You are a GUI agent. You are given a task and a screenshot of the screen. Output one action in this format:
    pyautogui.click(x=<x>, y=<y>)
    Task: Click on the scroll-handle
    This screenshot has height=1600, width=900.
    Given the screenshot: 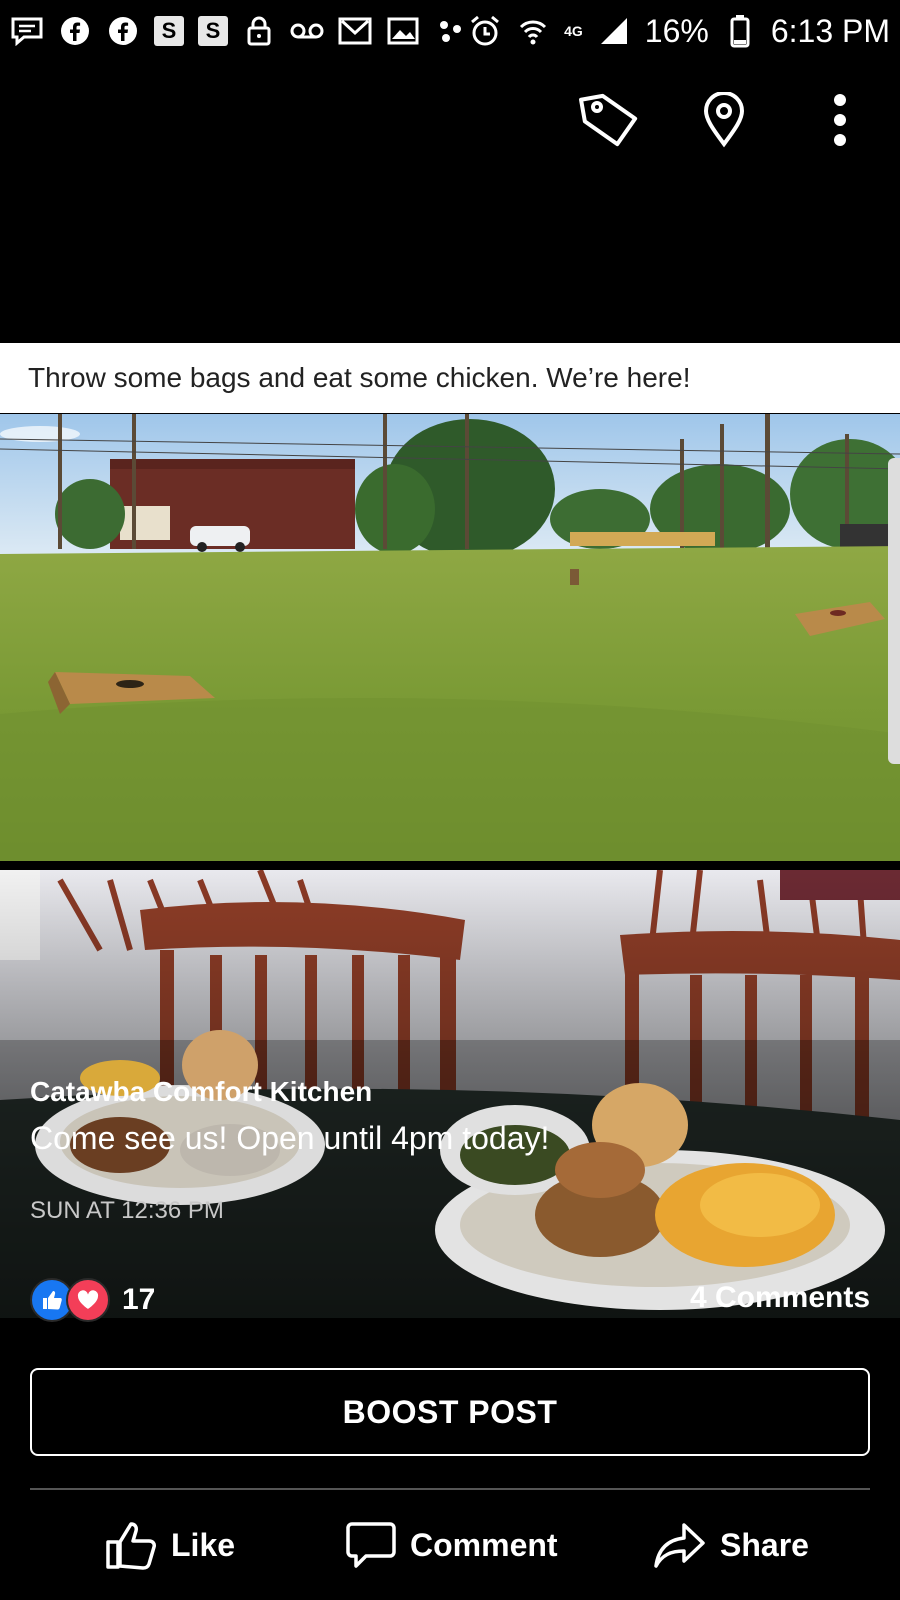 What is the action you would take?
    pyautogui.click(x=894, y=611)
    